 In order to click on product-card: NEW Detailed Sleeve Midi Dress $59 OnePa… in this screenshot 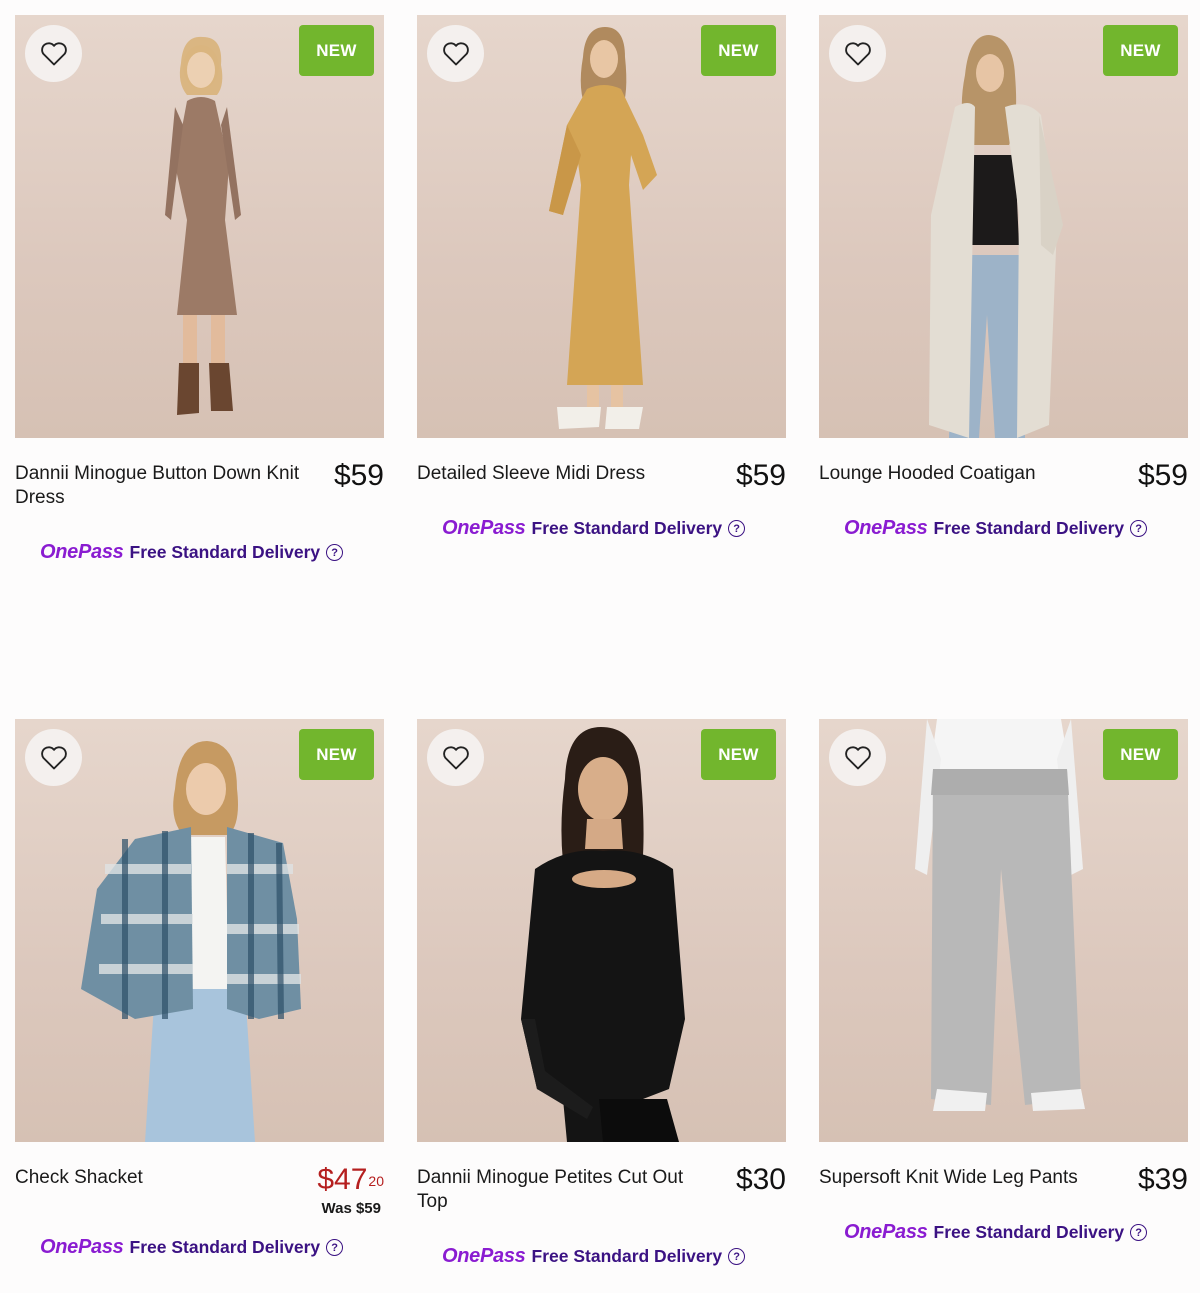, I will do `click(601, 277)`.